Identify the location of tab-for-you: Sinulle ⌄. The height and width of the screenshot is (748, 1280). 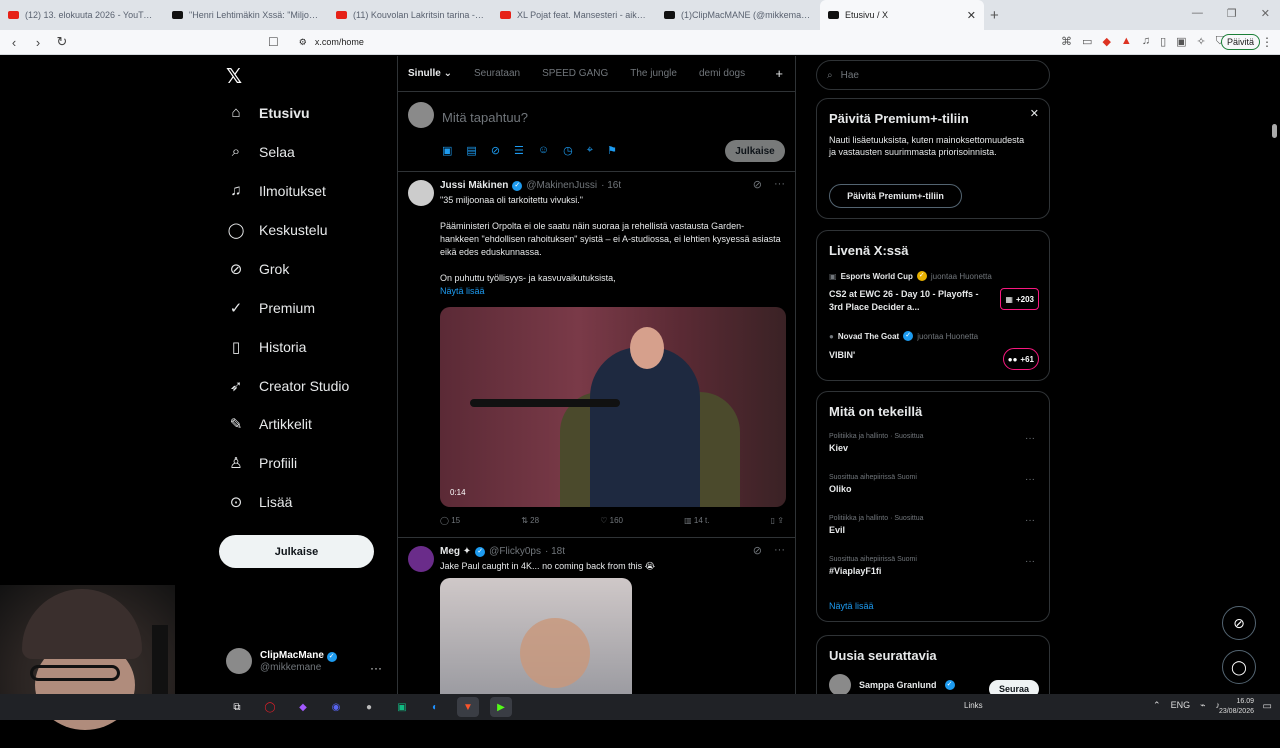
(430, 73).